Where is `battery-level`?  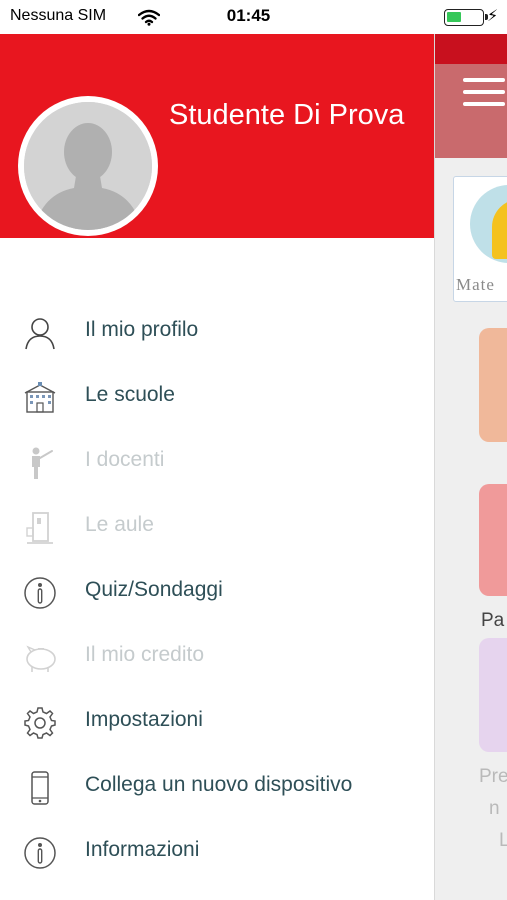 battery-level is located at coordinates (454, 17).